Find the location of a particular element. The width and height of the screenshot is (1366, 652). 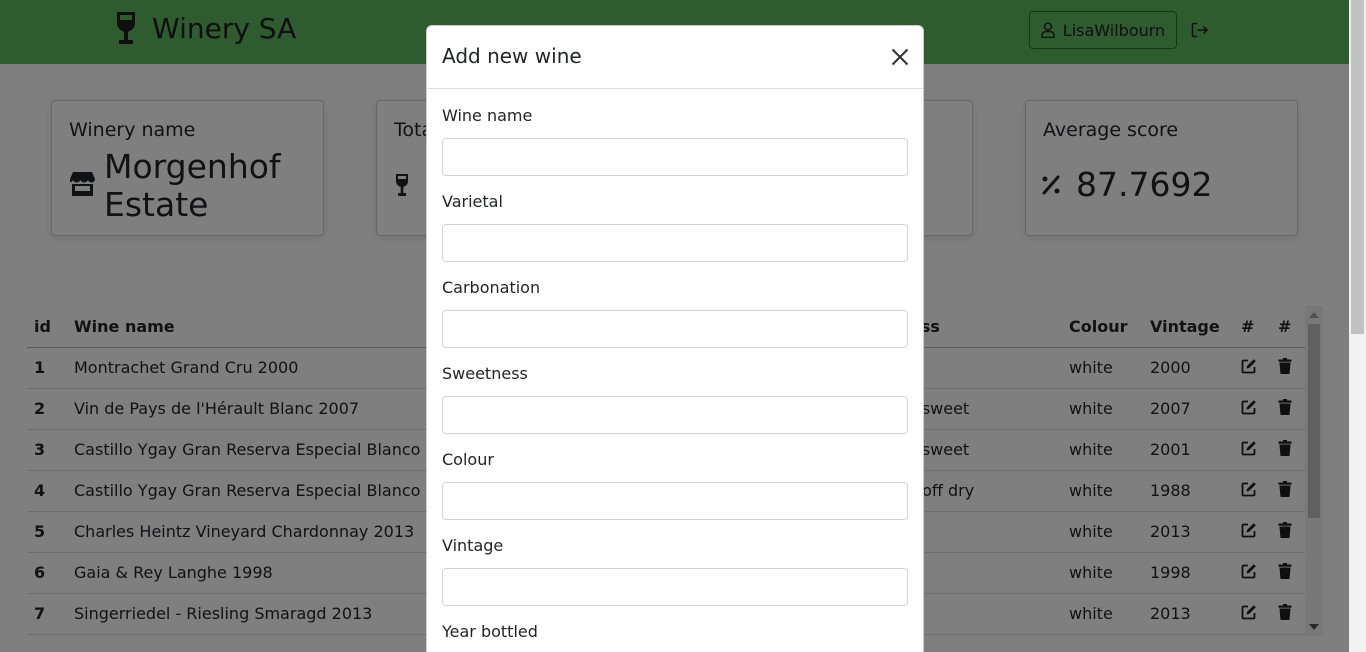

sweetness-label: Sweetness is located at coordinates (485, 373).